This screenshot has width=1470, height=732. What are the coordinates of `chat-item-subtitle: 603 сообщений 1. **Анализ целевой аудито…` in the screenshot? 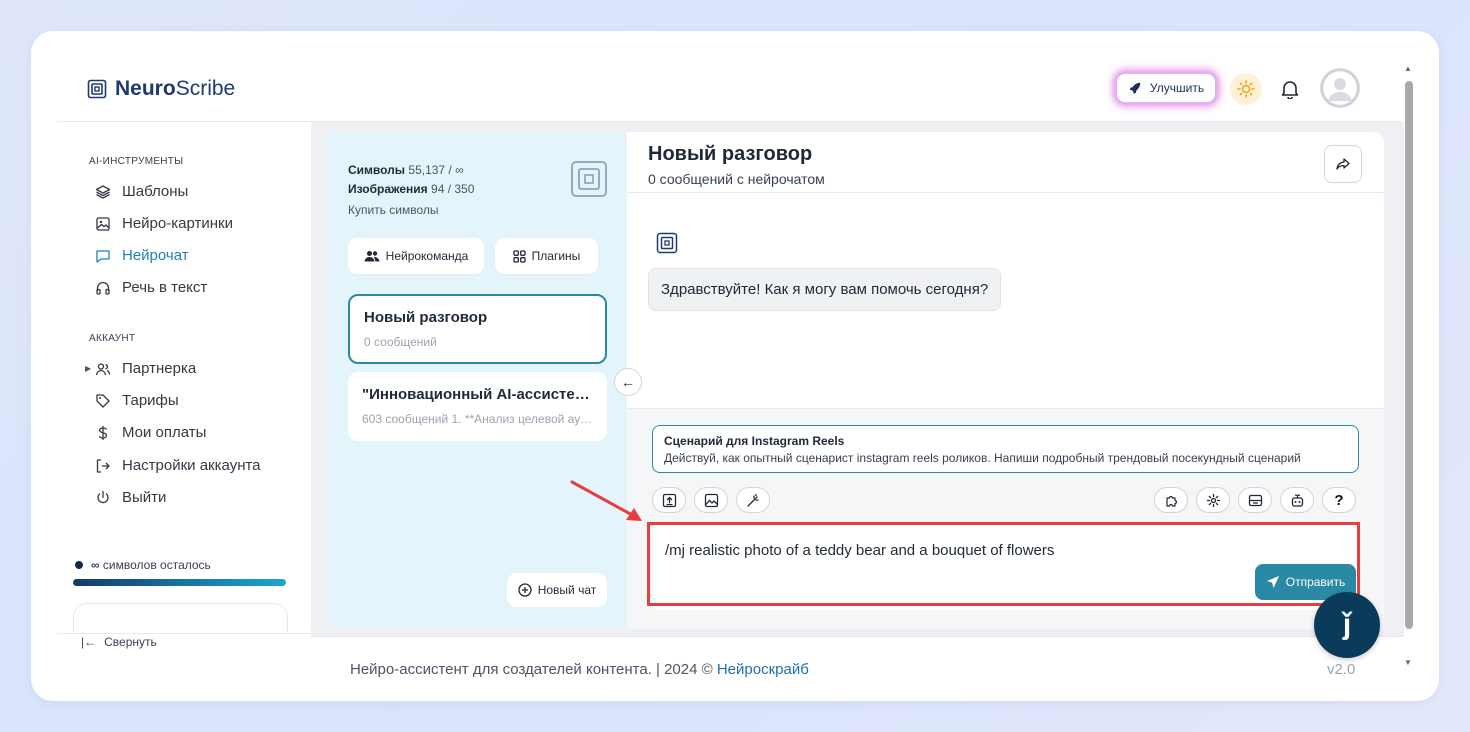 It's located at (477, 419).